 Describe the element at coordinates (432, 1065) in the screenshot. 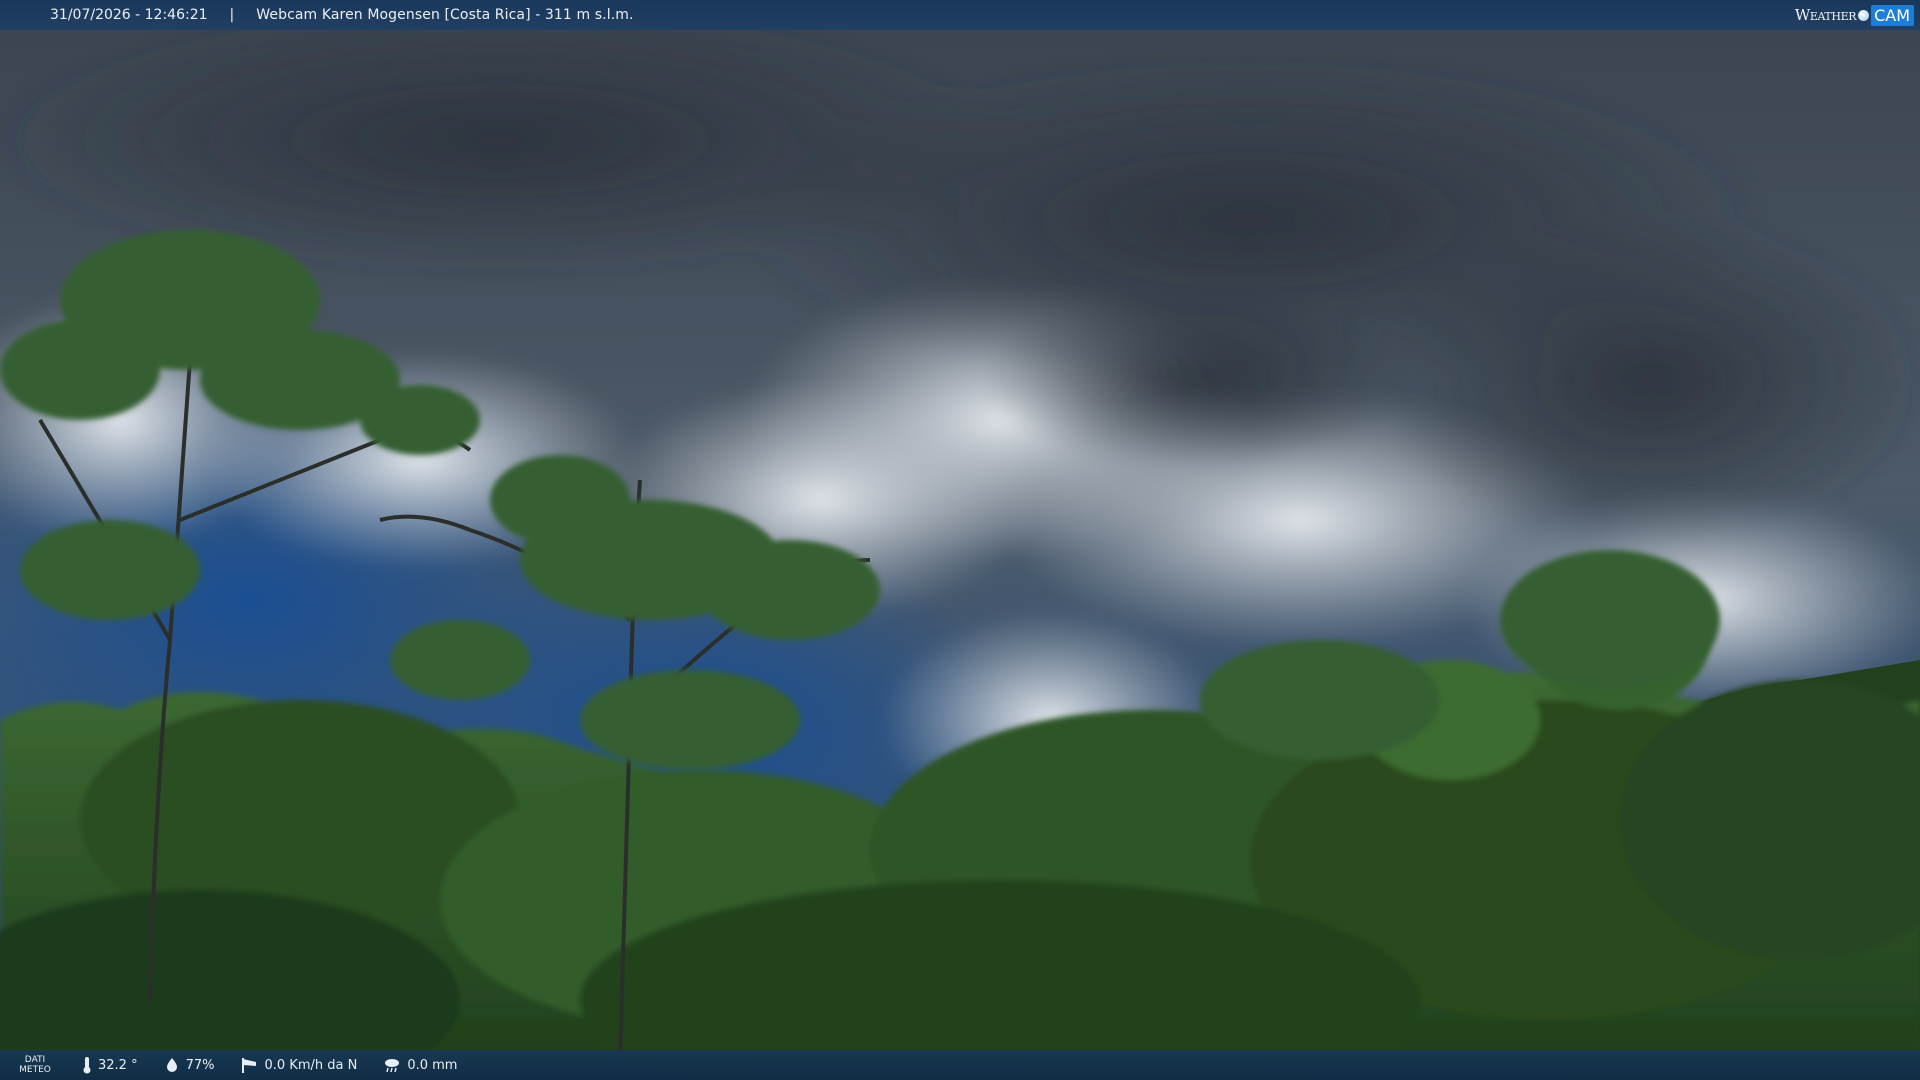

I see `rain-value: 0.0 mm` at that location.